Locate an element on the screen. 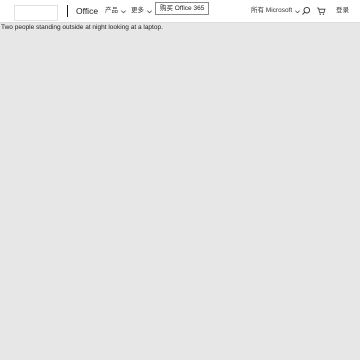  nav-more: 更多 is located at coordinates (142, 11).